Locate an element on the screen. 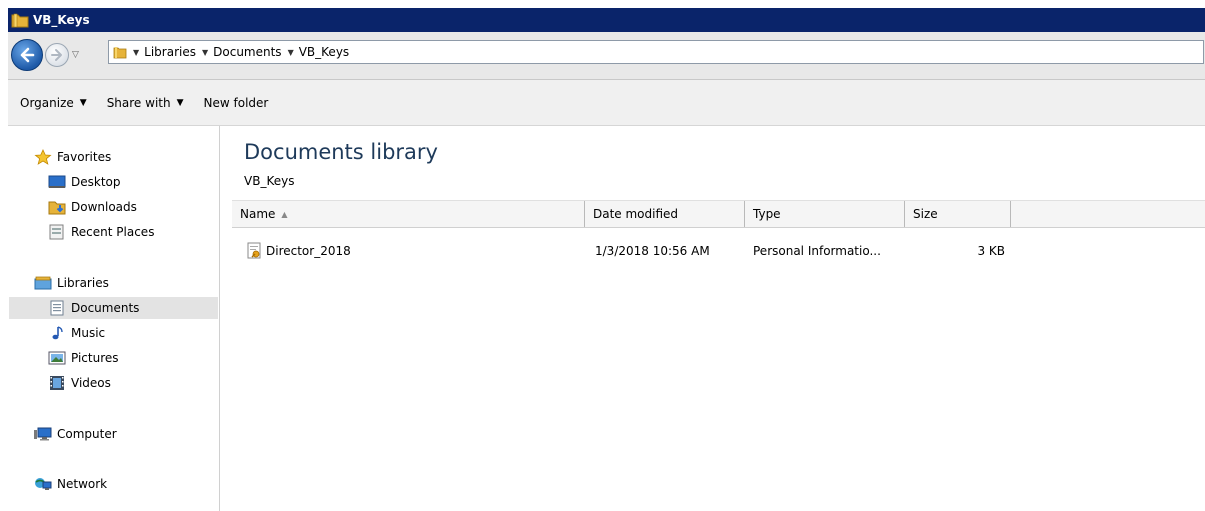 Image resolution: width=1205 pixels, height=511 pixels. address-bar: ▼ Libraries ▼ Documents ▼ VB_Keys is located at coordinates (656, 52).